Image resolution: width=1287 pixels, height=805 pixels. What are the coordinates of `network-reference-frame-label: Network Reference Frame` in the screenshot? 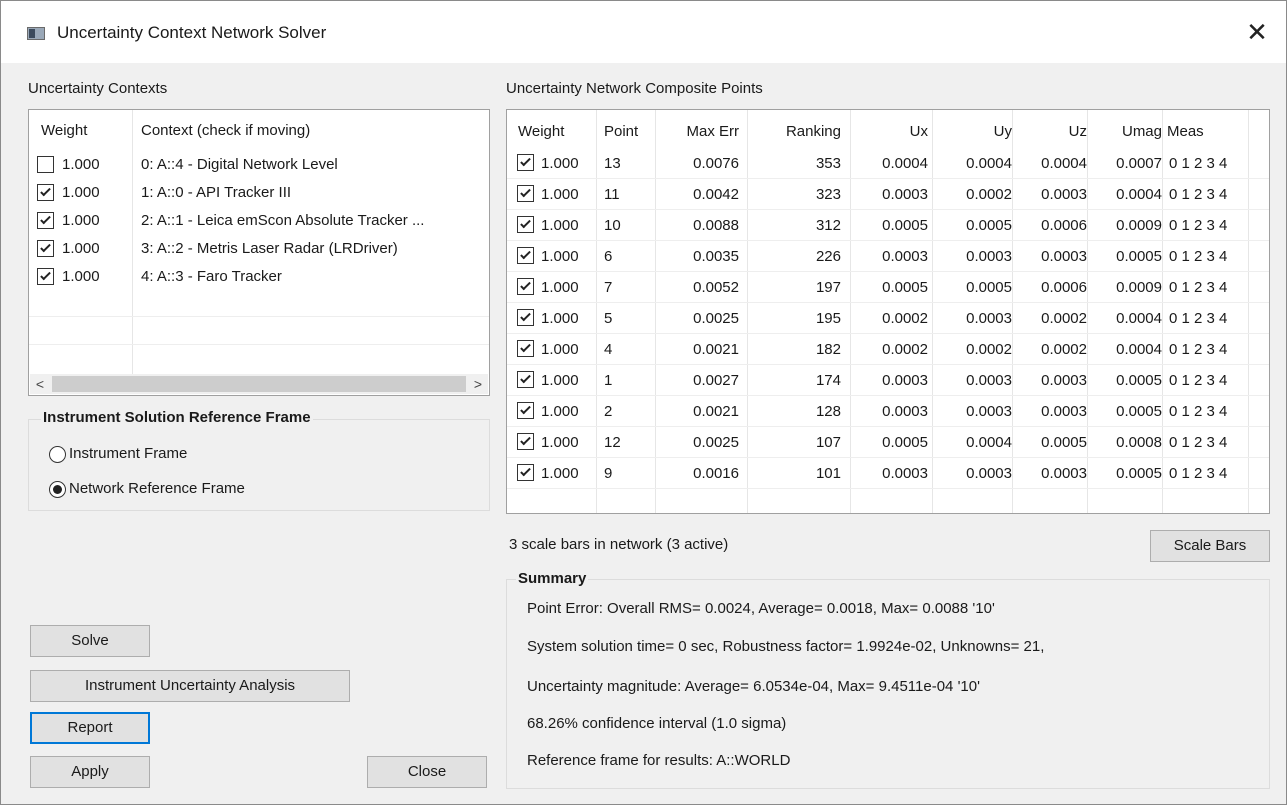 It's located at (157, 488).